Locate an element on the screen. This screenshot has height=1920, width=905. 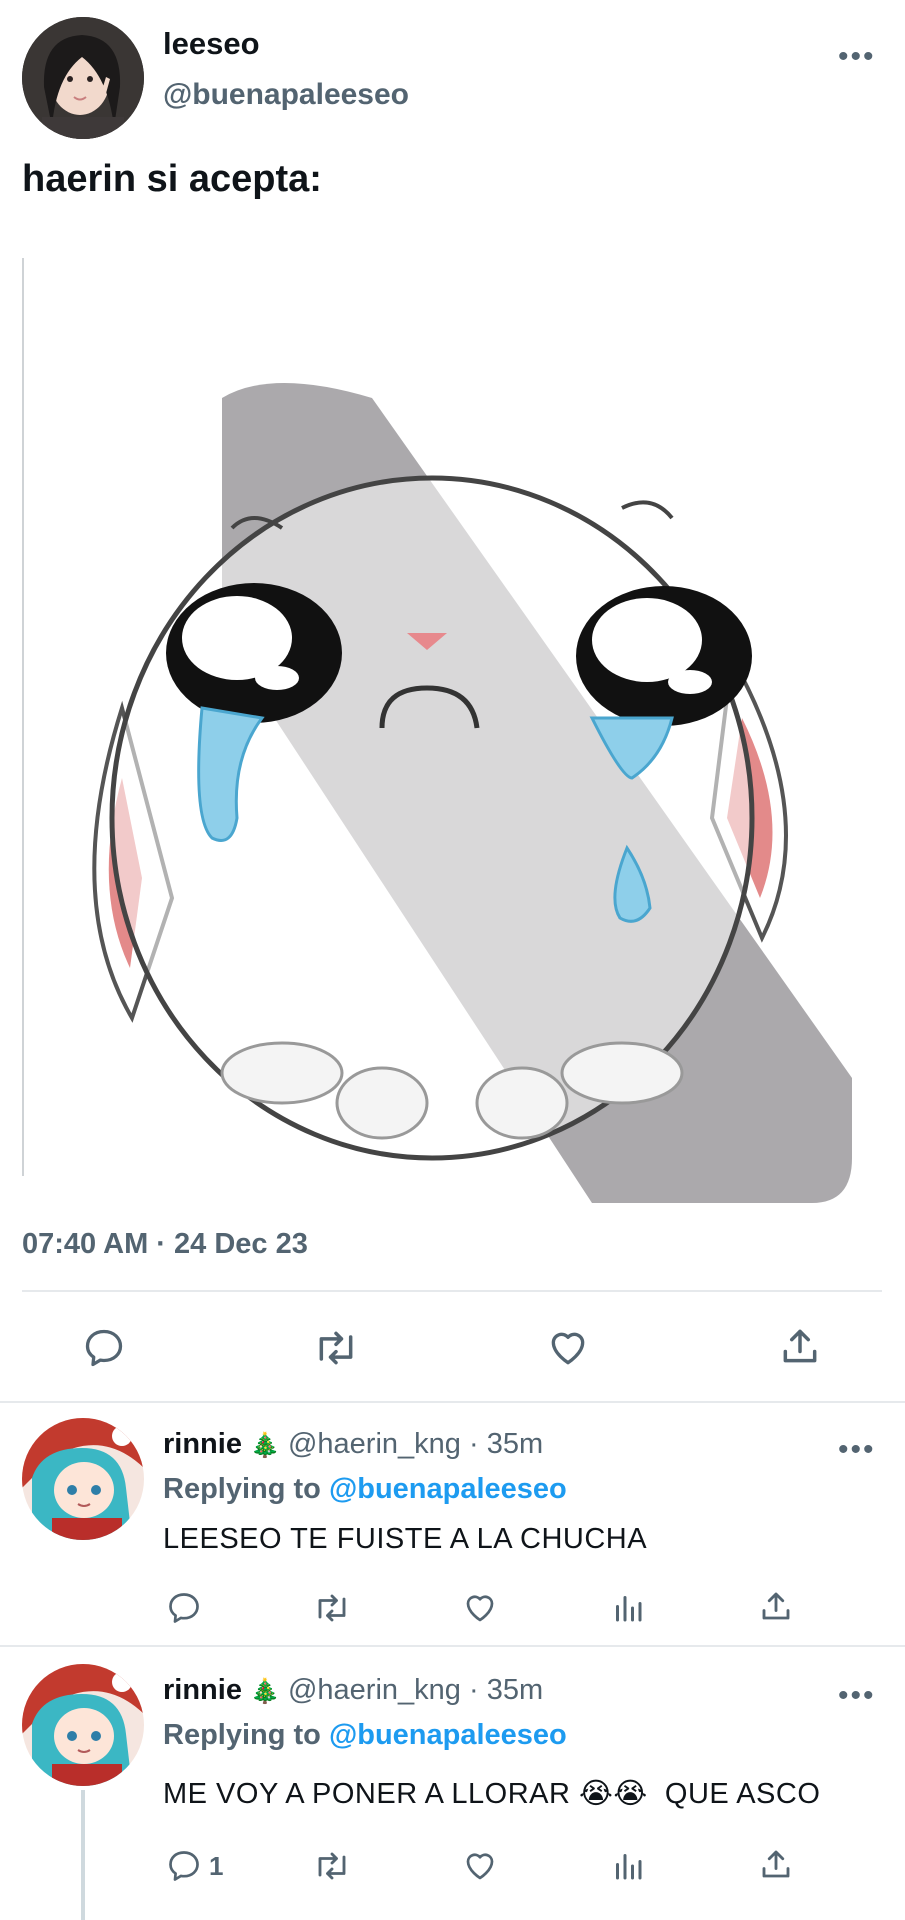
tweet-timestamp: 07:40 AM · 24 Dec 23 is located at coordinates (165, 1244).